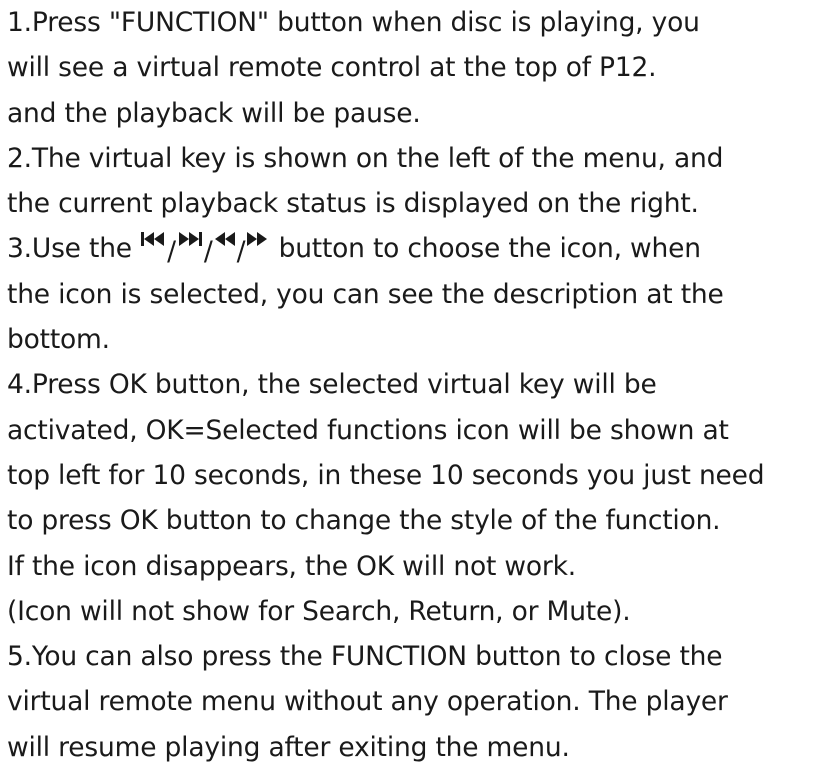  Describe the element at coordinates (214, 113) in the screenshot. I see `text-line: and the playback will be pause.` at that location.